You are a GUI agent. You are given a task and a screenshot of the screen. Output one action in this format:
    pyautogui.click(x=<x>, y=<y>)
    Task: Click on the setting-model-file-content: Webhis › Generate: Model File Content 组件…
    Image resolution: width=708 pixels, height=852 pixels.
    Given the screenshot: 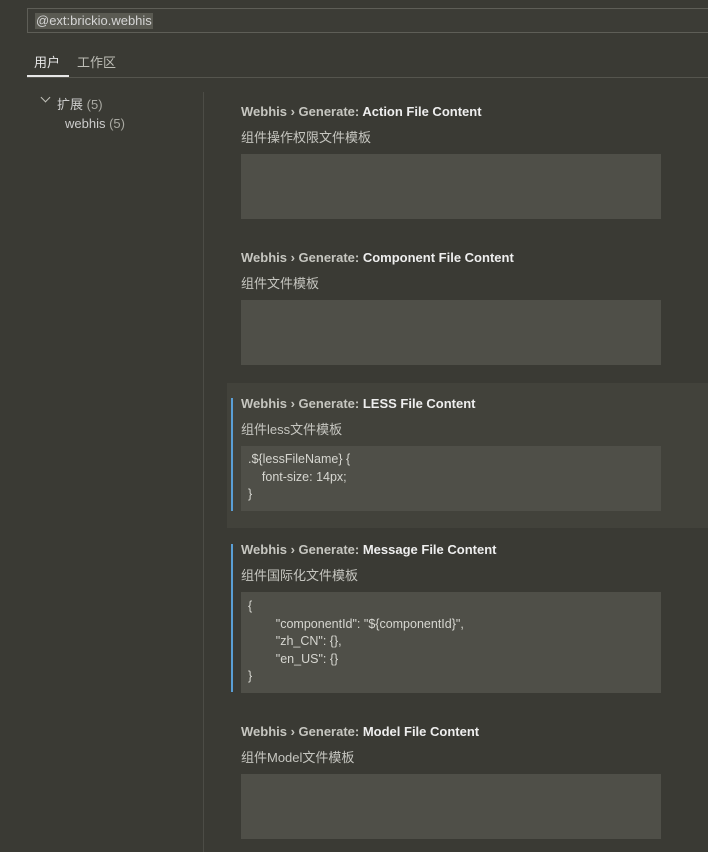 What is the action you would take?
    pyautogui.click(x=467, y=781)
    